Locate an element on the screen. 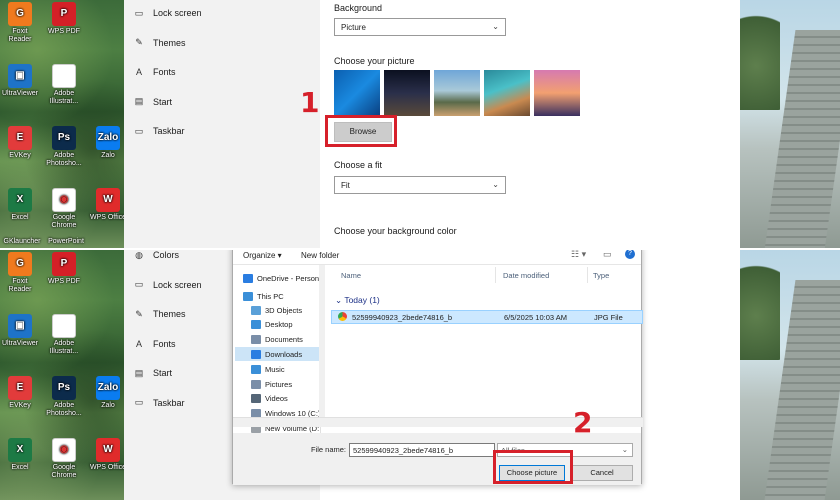 Image resolution: width=840 pixels, height=500 pixels. nav-item-desktop-folder: Desktop is located at coordinates (272, 324).